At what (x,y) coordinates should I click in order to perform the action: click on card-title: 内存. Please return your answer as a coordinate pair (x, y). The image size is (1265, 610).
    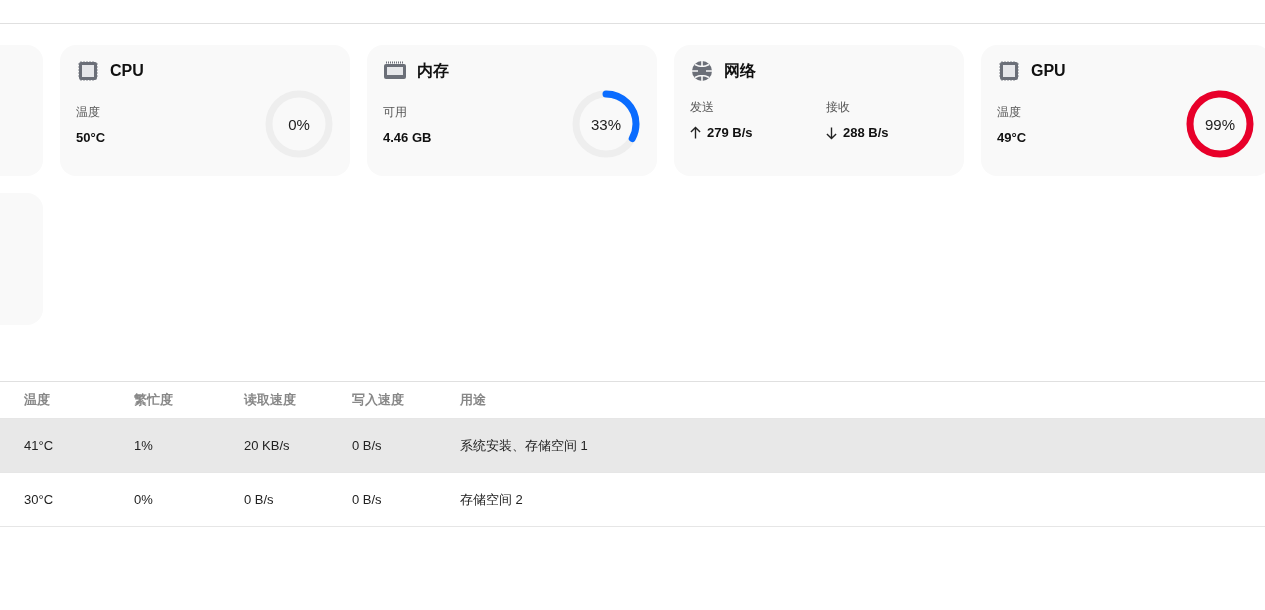
    Looking at the image, I should click on (433, 70).